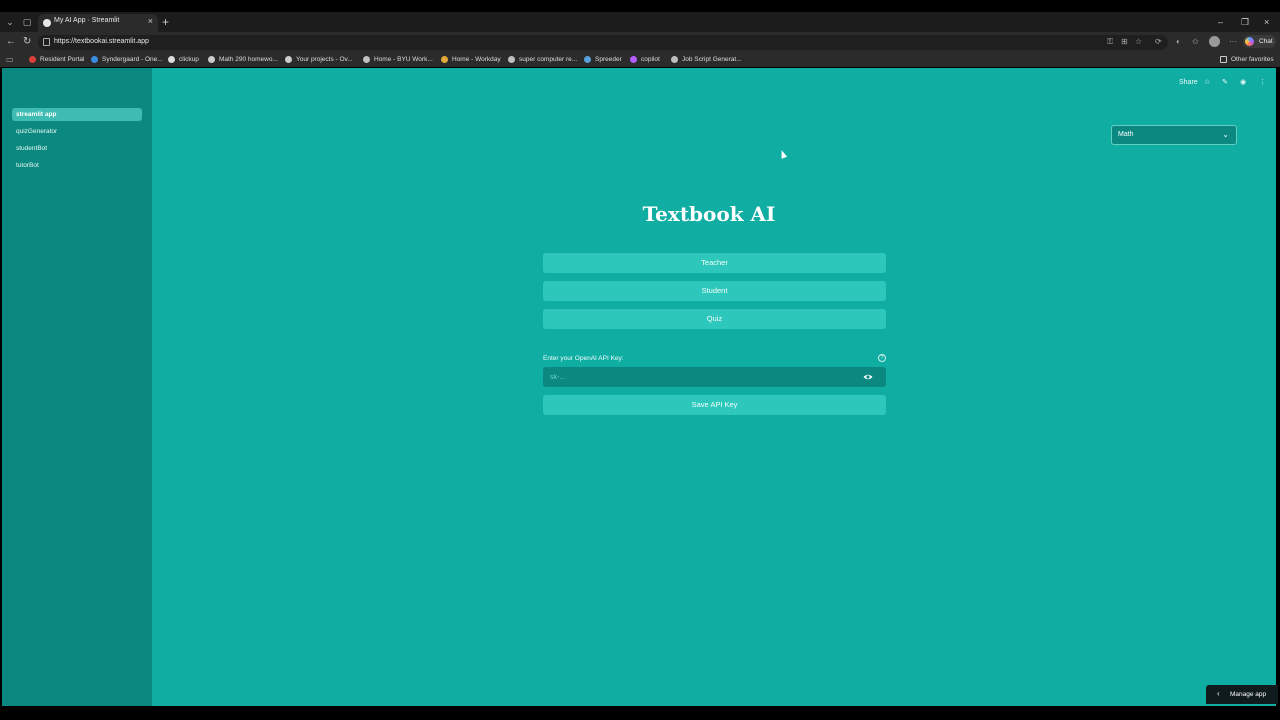 Image resolution: width=1280 pixels, height=720 pixels. I want to click on bookmark-label: clickup, so click(189, 59).